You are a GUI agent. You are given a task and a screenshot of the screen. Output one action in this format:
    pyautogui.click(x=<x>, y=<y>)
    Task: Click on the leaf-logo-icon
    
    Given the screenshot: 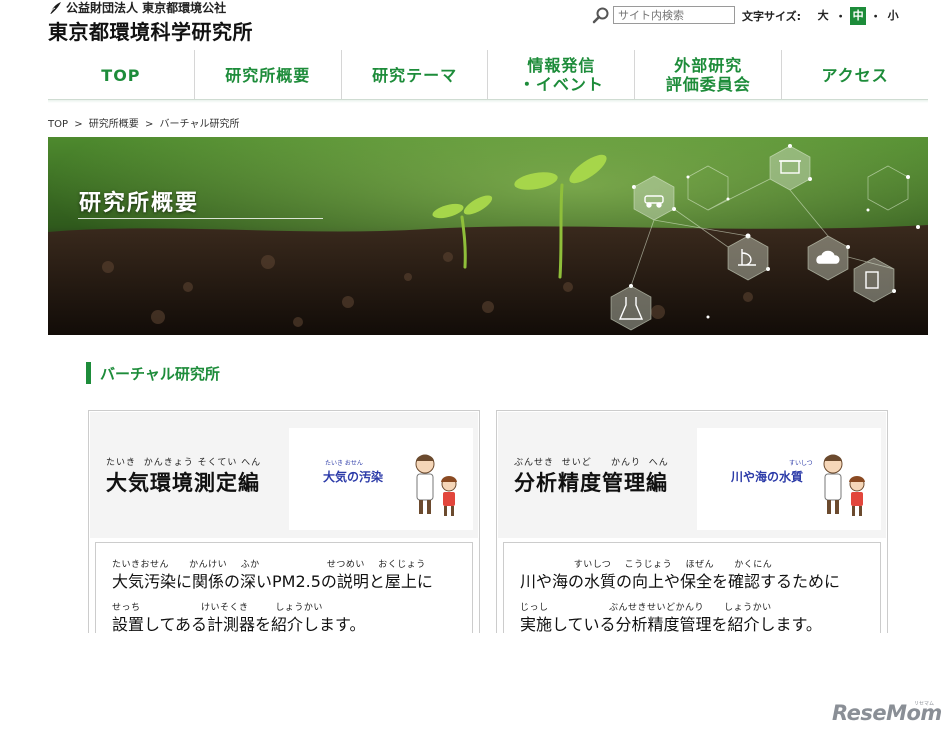 What is the action you would take?
    pyautogui.click(x=55, y=7)
    